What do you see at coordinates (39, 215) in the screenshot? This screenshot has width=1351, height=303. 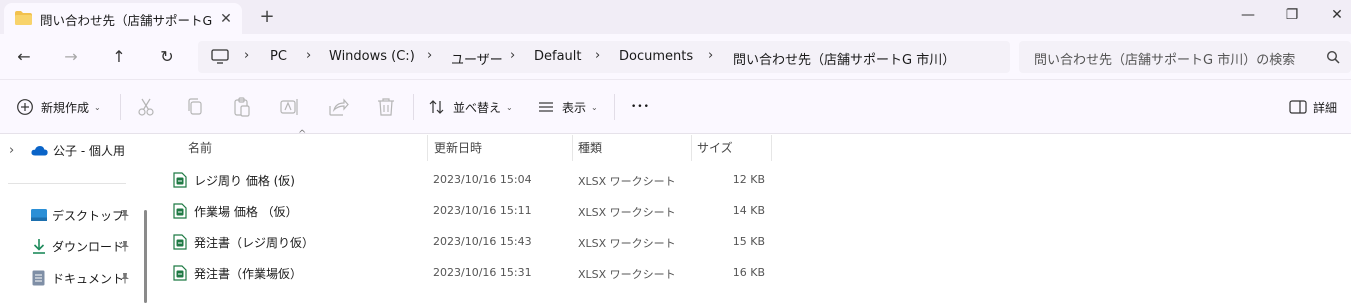 I see `desktop-icon` at bounding box center [39, 215].